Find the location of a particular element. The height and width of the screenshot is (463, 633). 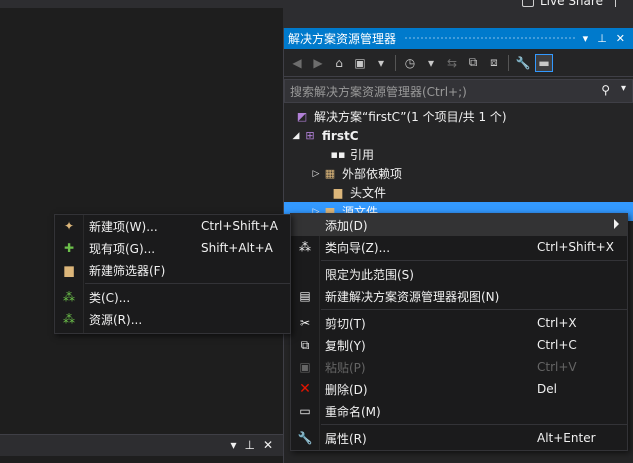

menu-item-shortcut: Ctrl+C is located at coordinates (557, 345).